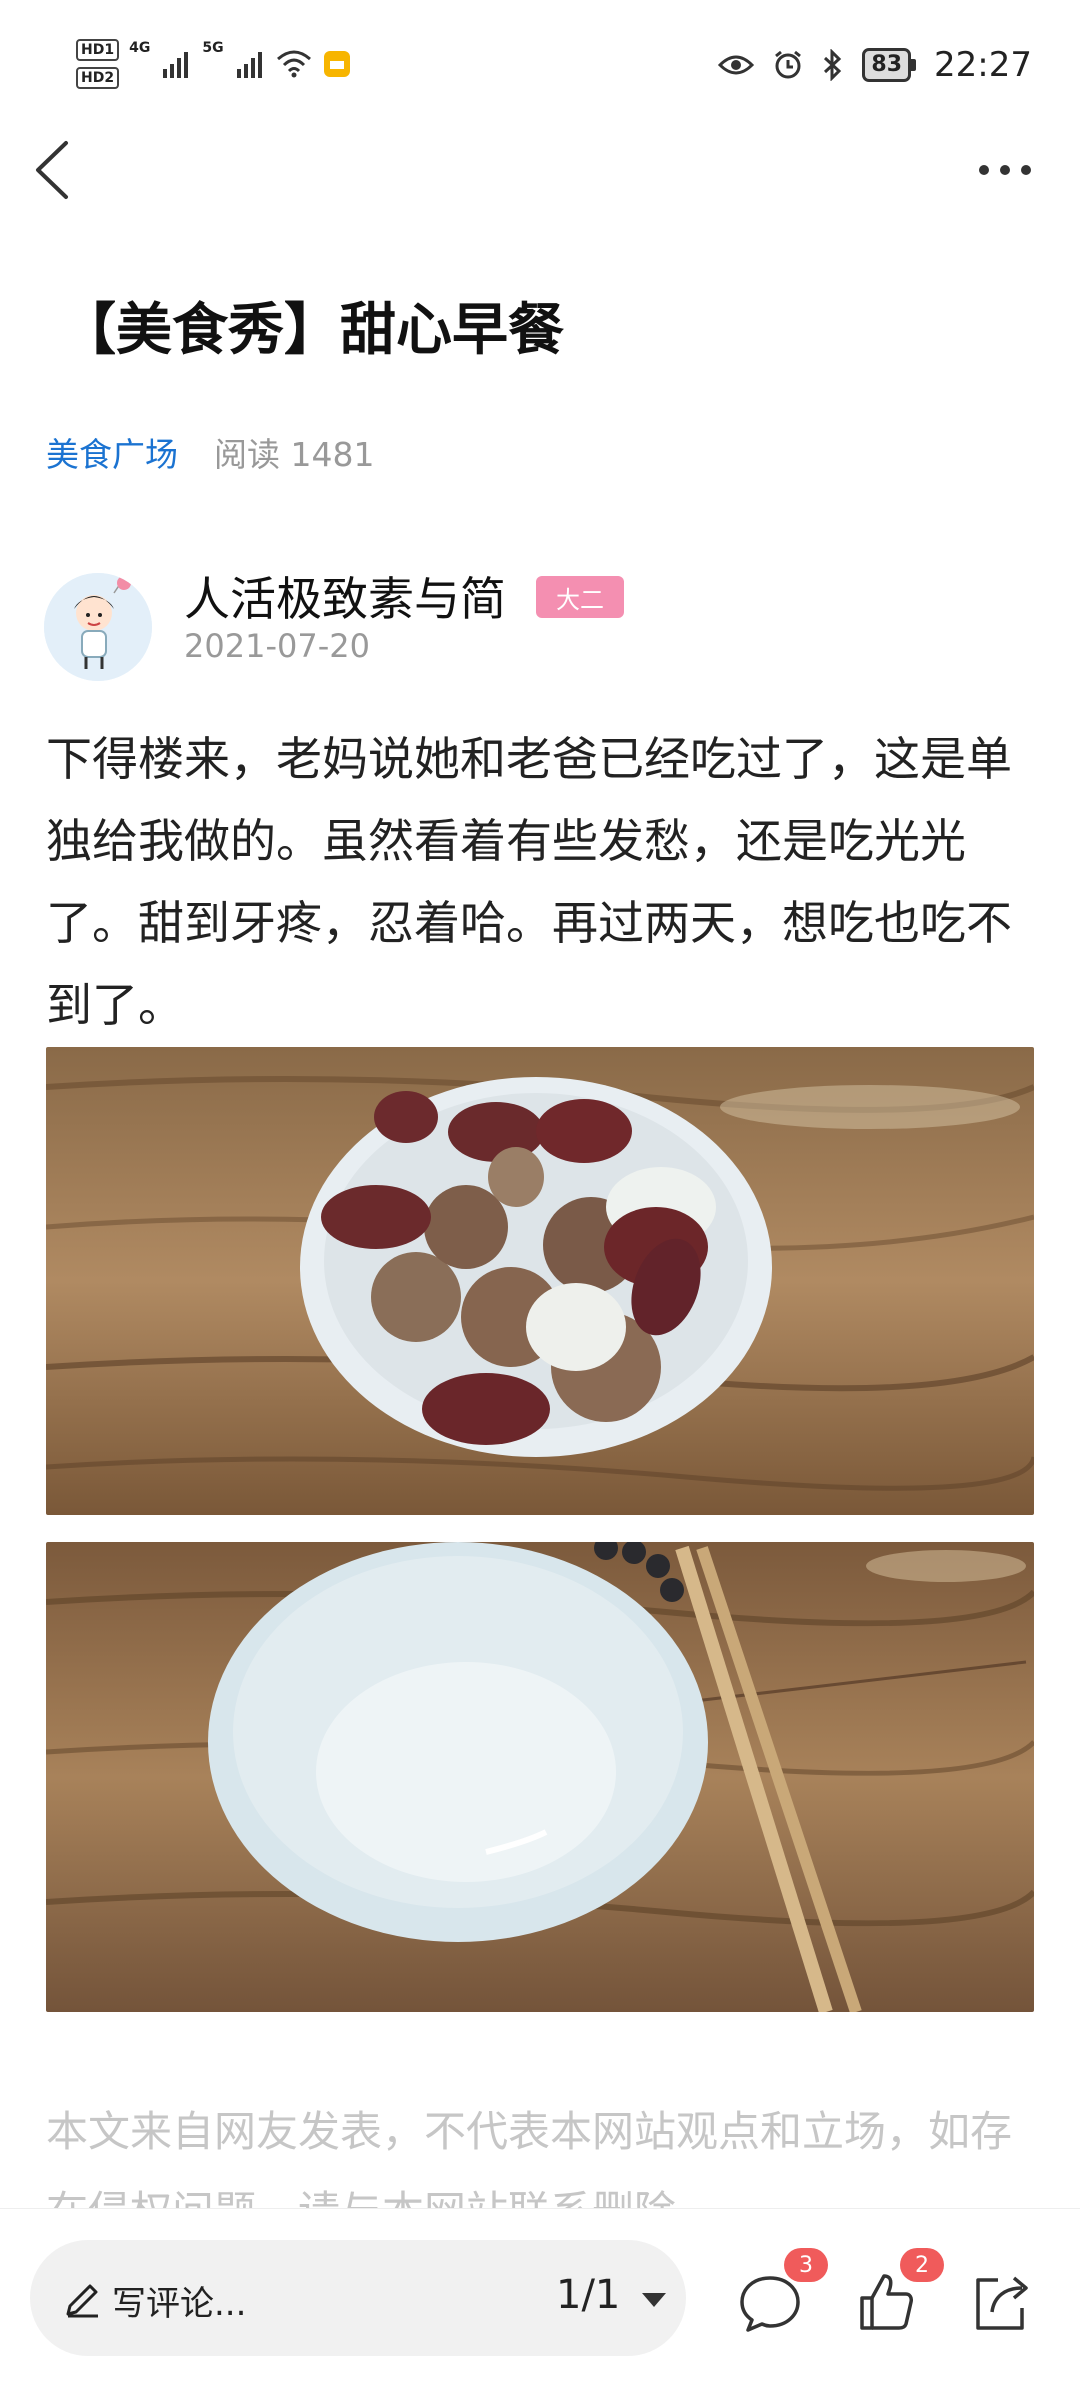 The height and width of the screenshot is (2389, 1080). I want to click on battery-tip, so click(914, 65).